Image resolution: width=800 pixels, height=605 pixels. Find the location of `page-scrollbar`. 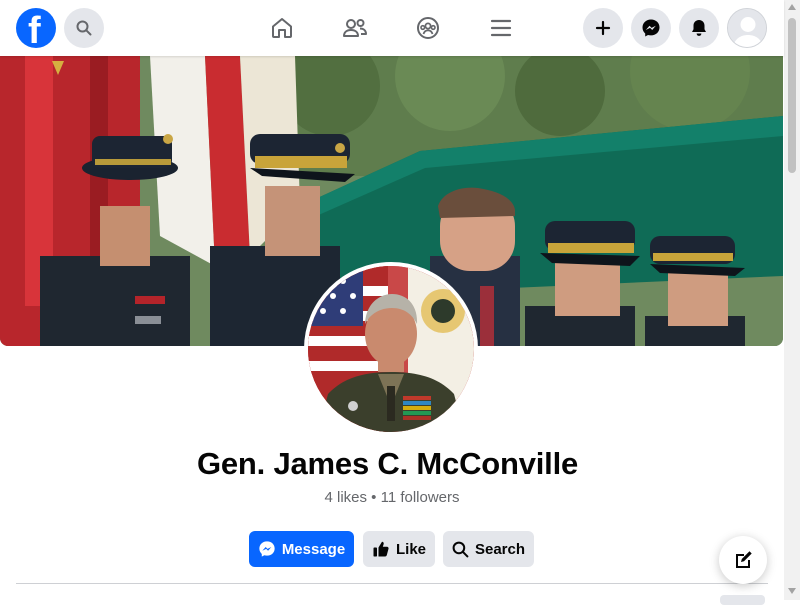

page-scrollbar is located at coordinates (792, 300).